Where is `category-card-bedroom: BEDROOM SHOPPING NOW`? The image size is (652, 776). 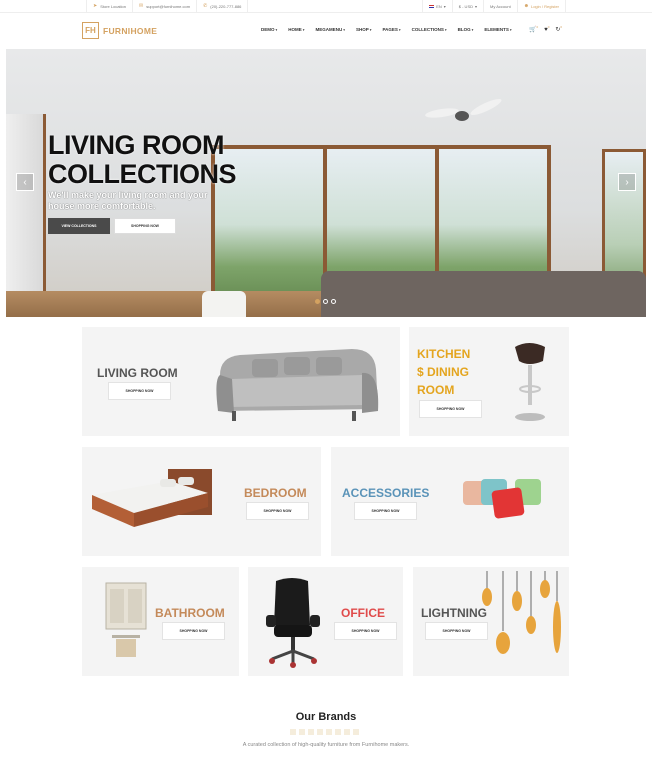
category-card-bedroom: BEDROOM SHOPPING NOW is located at coordinates (201, 501).